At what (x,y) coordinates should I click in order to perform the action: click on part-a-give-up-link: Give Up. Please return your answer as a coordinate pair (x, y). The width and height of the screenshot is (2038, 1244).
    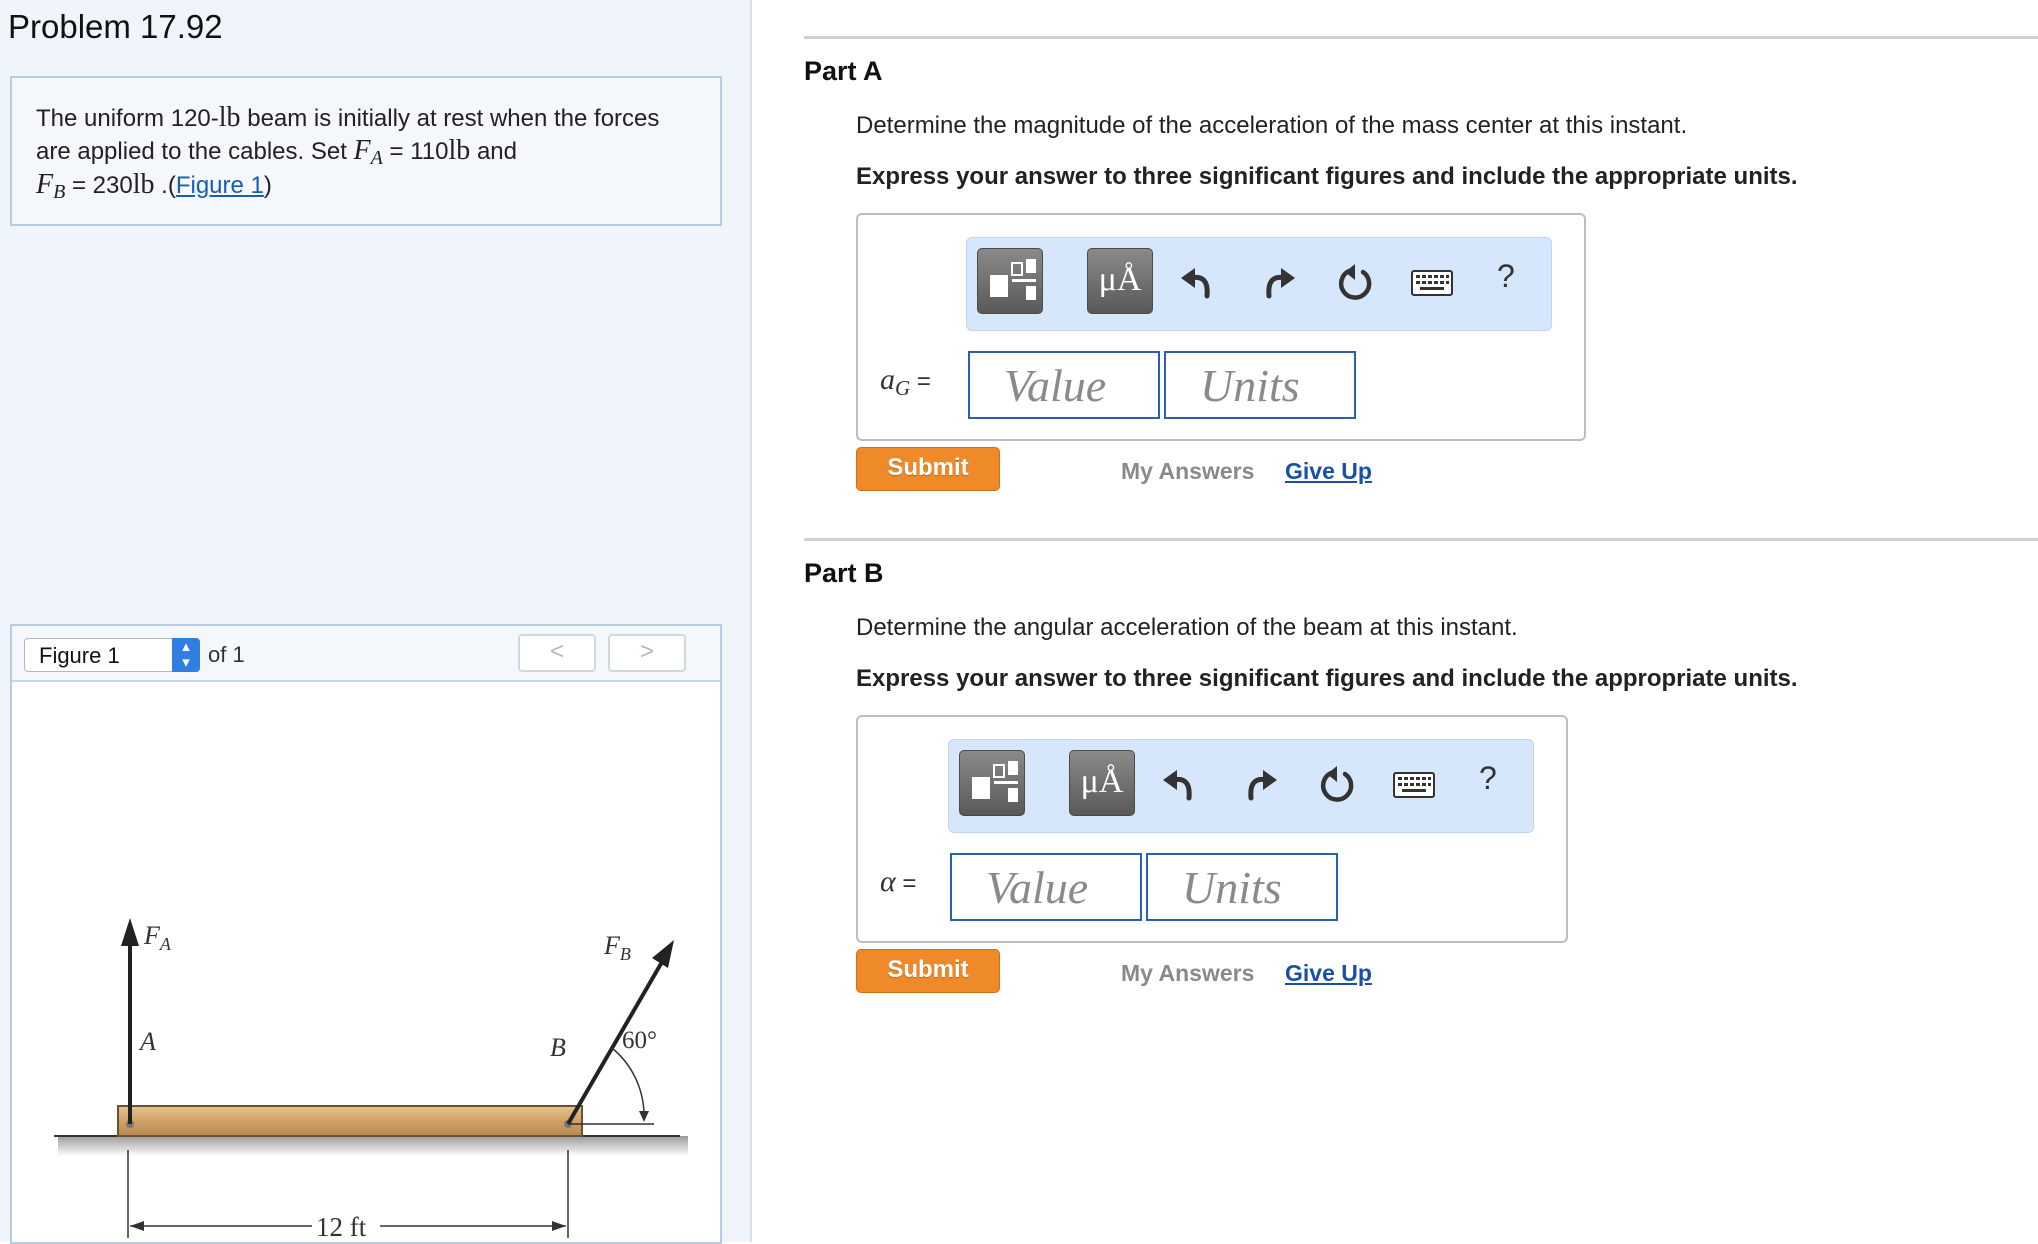
    Looking at the image, I should click on (1328, 471).